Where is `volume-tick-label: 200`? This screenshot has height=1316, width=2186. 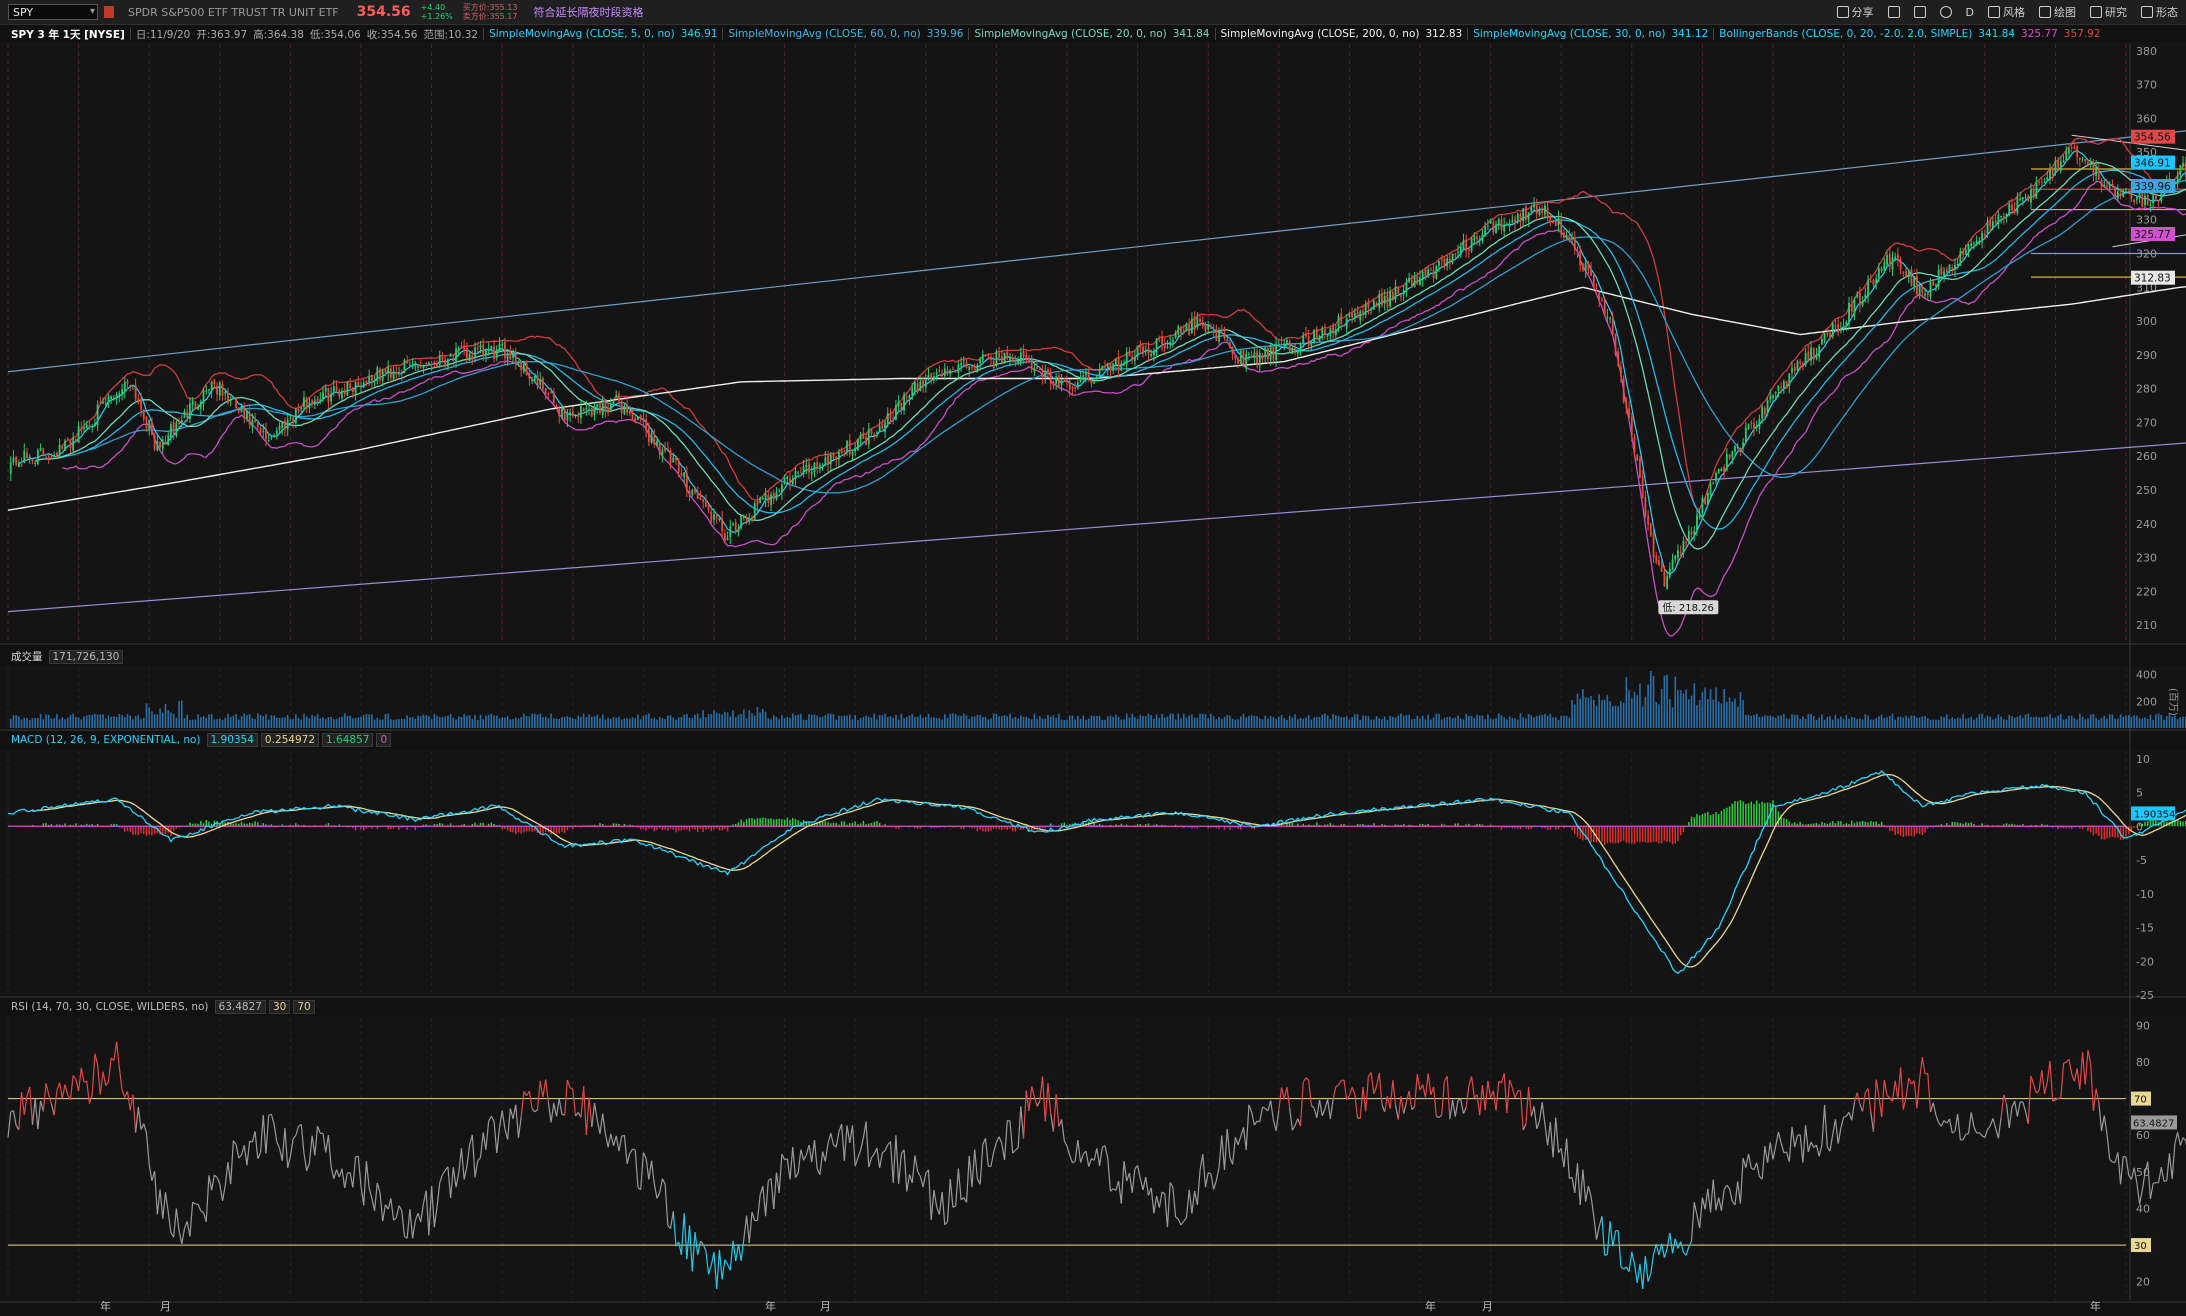
volume-tick-label: 200 is located at coordinates (2146, 701).